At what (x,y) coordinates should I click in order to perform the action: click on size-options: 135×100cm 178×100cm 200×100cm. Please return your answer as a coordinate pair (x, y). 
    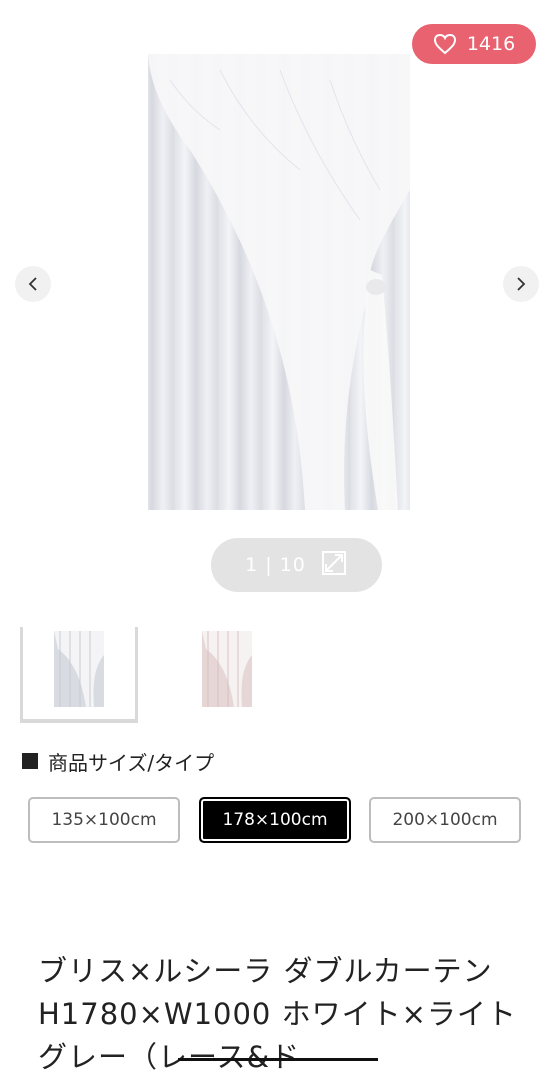
    Looking at the image, I should click on (278, 821).